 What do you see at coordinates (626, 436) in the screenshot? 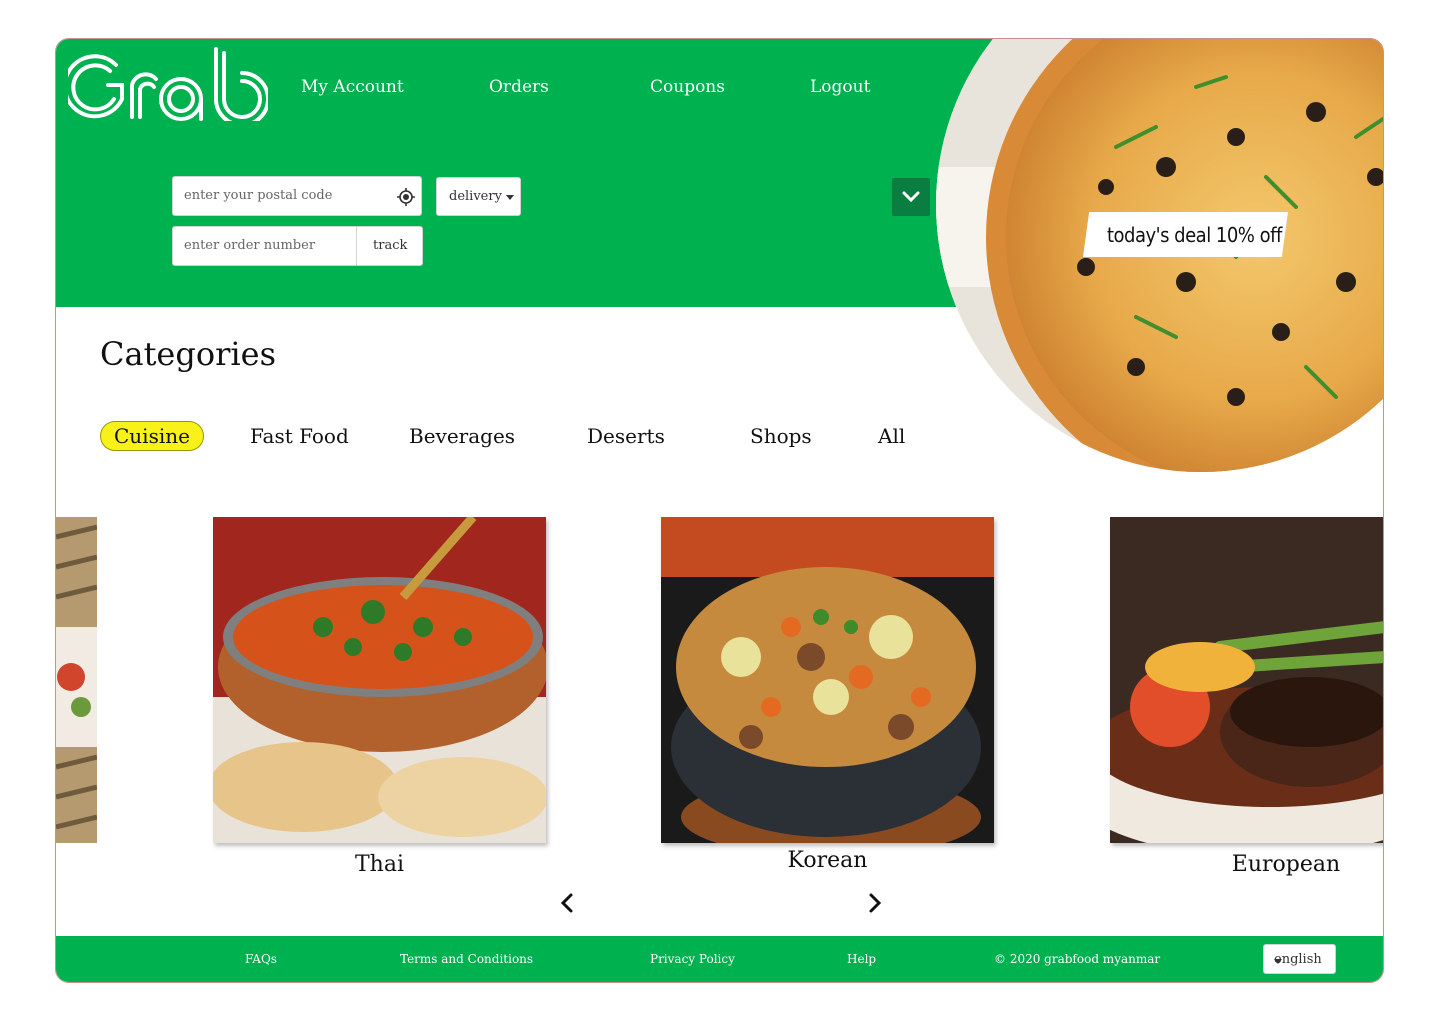
I see `tab-deserts: Deserts` at bounding box center [626, 436].